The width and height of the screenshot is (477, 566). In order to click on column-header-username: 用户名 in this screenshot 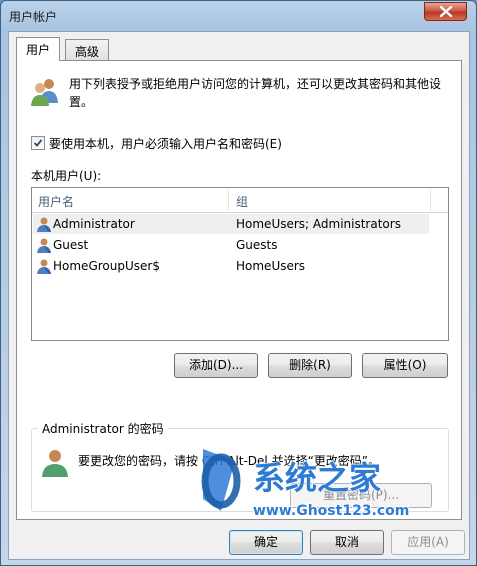, I will do `click(56, 201)`.